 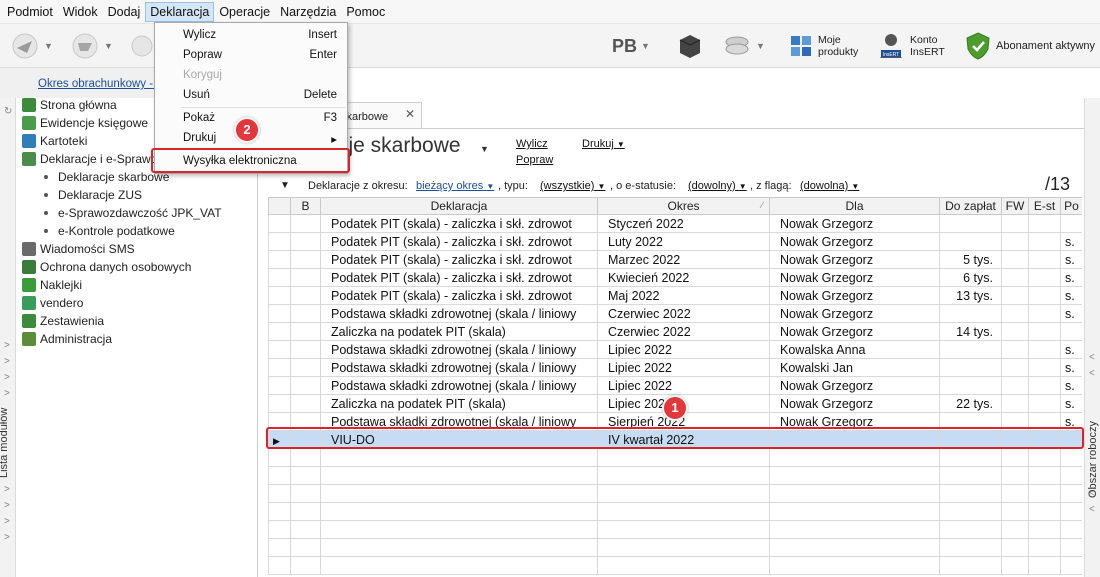 What do you see at coordinates (30, 12) in the screenshot?
I see `menu-podmiot: Podmiot` at bounding box center [30, 12].